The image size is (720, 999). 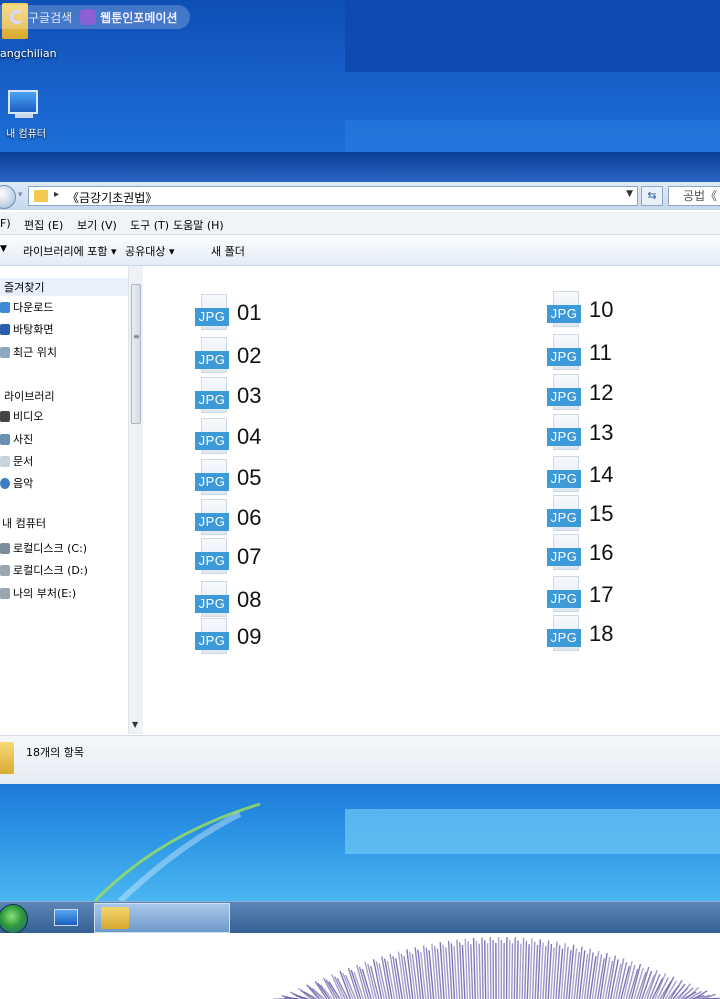 I want to click on address-path: 《금강기초권법》, so click(x=112, y=197).